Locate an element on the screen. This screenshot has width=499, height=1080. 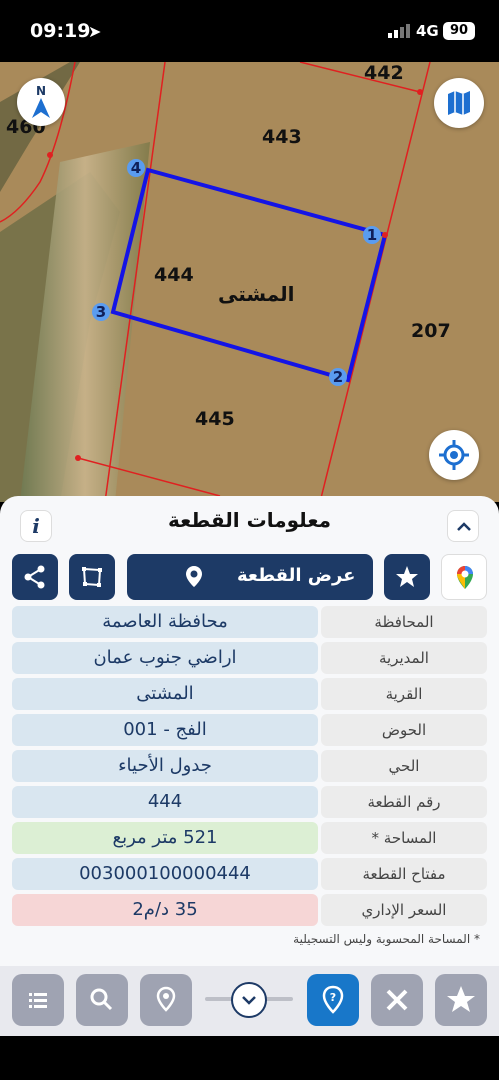
table-row: 003000100000444 مفتاح القطعة is located at coordinates (249, 874).